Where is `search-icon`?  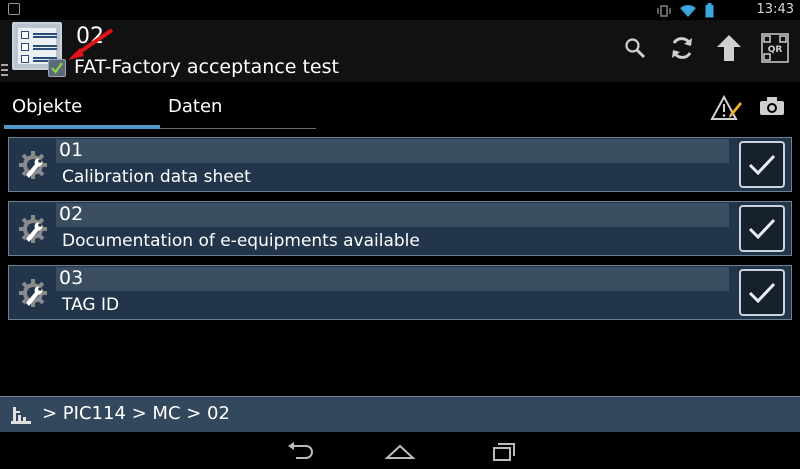 search-icon is located at coordinates (635, 48).